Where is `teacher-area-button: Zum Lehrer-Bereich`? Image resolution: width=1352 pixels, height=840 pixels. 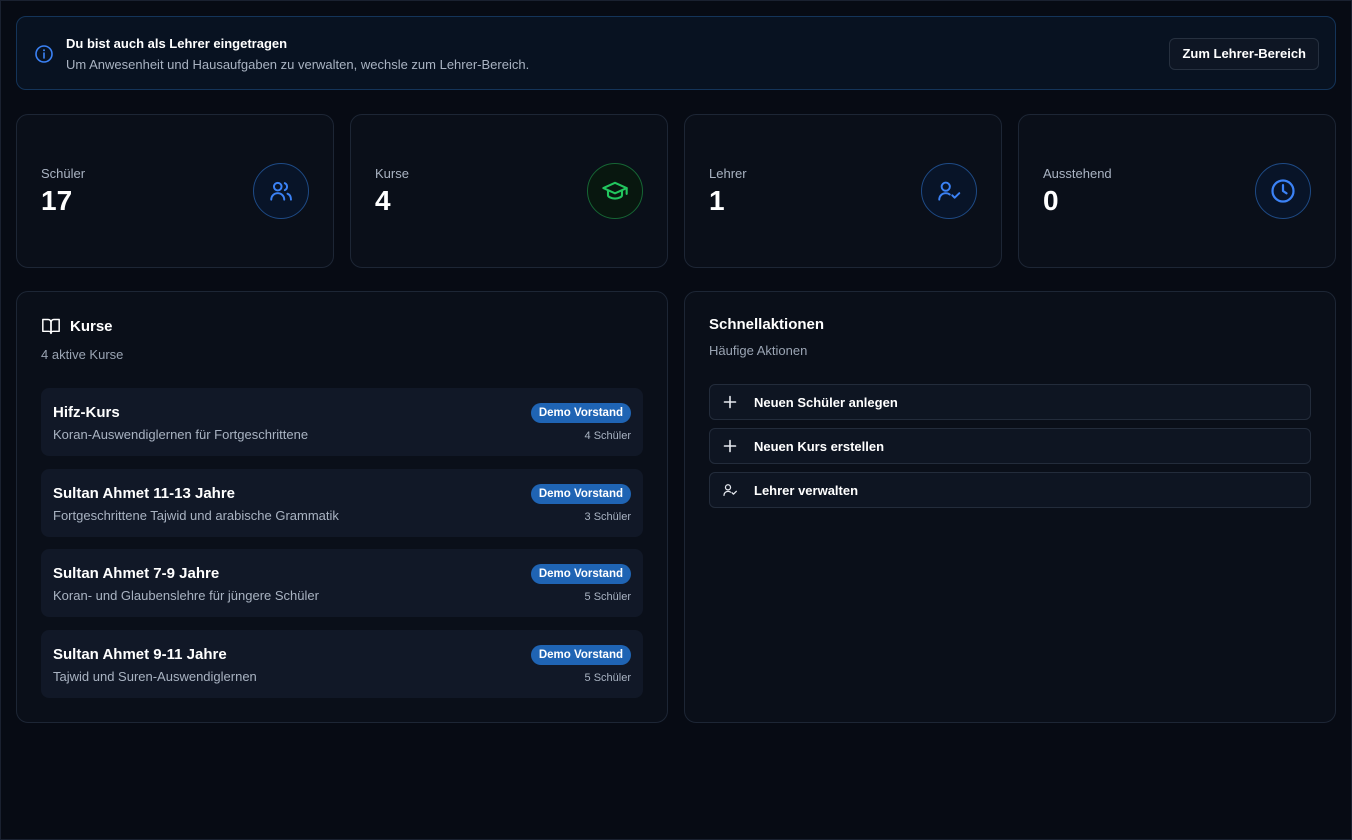
teacher-area-button: Zum Lehrer-Bereich is located at coordinates (1244, 54).